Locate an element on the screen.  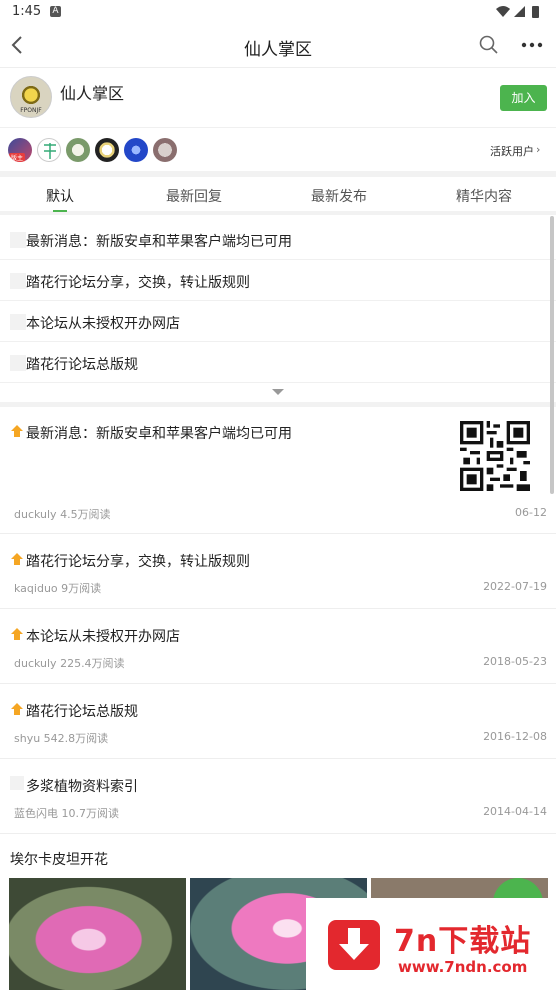
moderator-badge: 版主 is located at coordinates (17, 157).